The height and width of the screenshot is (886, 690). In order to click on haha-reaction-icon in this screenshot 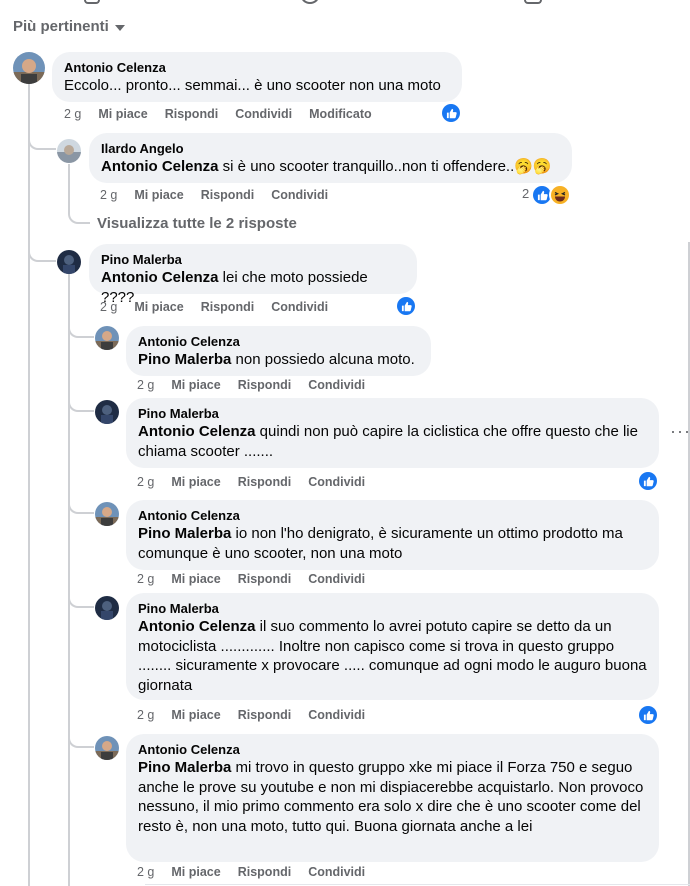, I will do `click(560, 195)`.